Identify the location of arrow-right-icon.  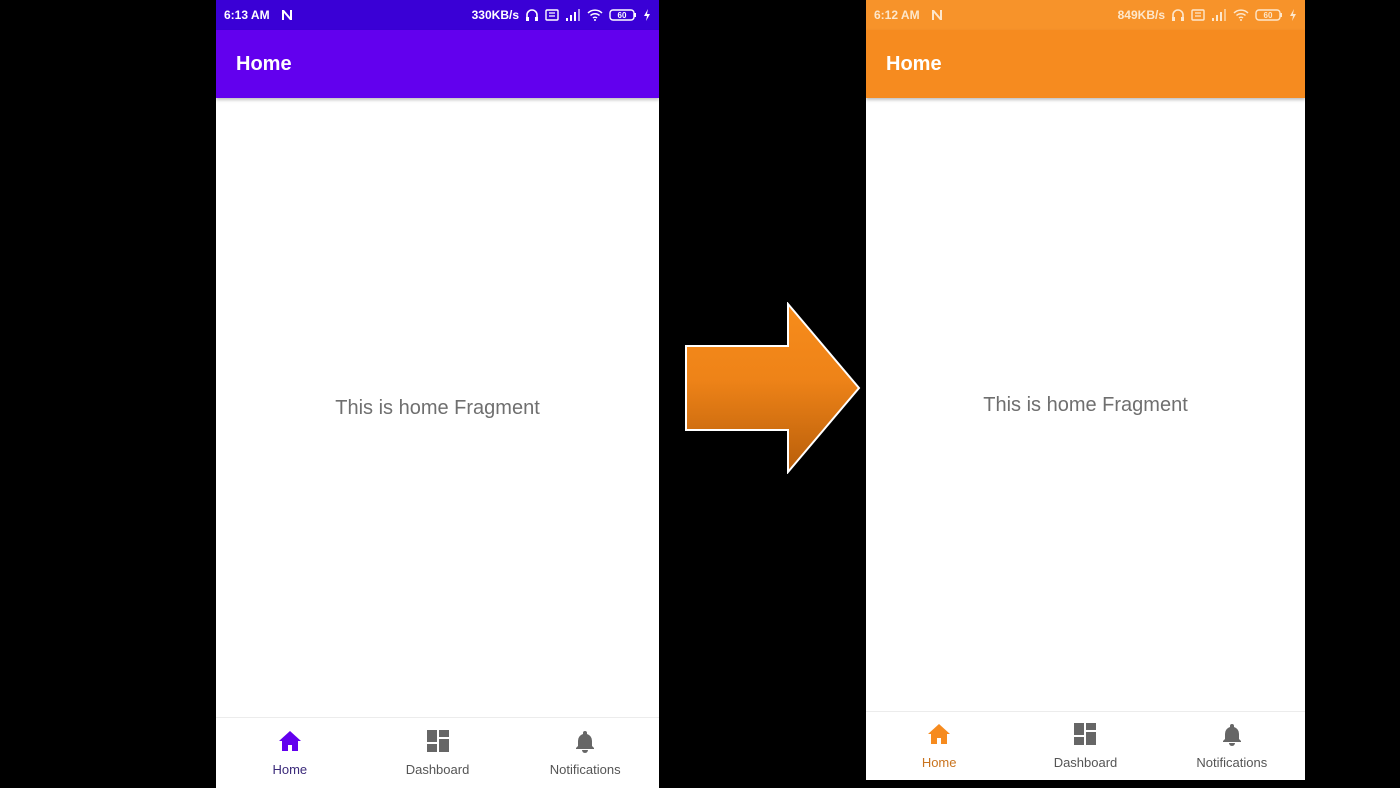
(773, 388).